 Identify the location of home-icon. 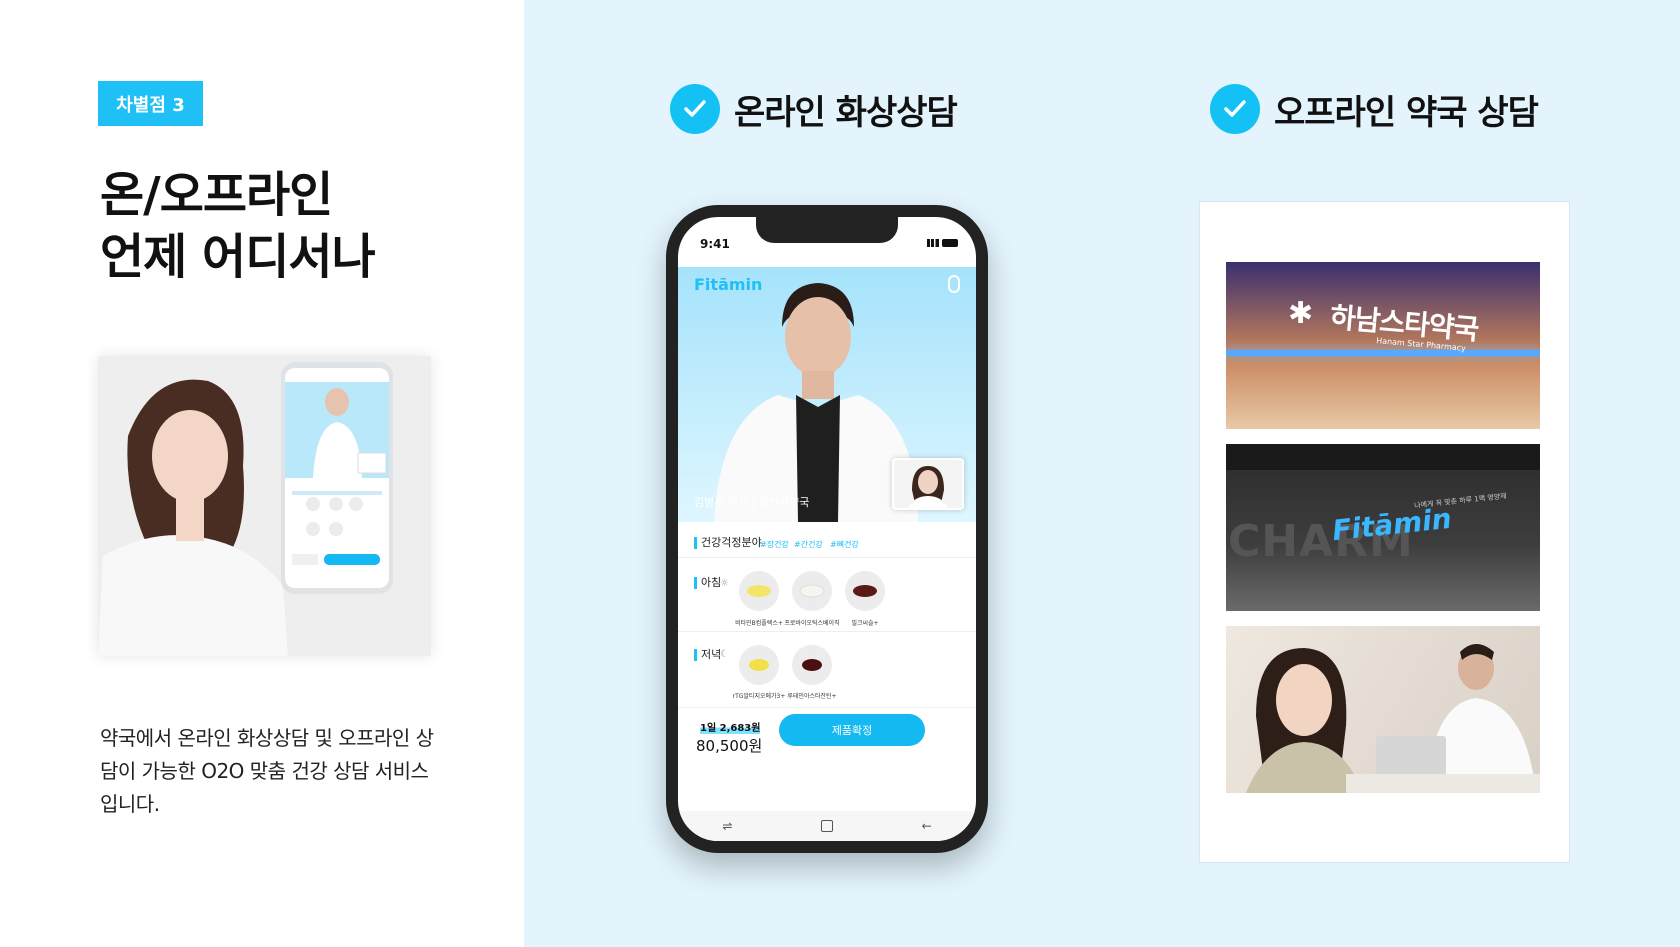
(827, 826).